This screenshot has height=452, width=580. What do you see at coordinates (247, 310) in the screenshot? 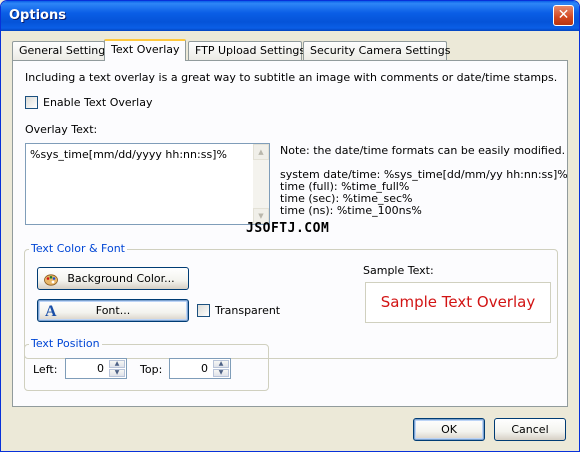
I see `transparent-label: Transparent` at bounding box center [247, 310].